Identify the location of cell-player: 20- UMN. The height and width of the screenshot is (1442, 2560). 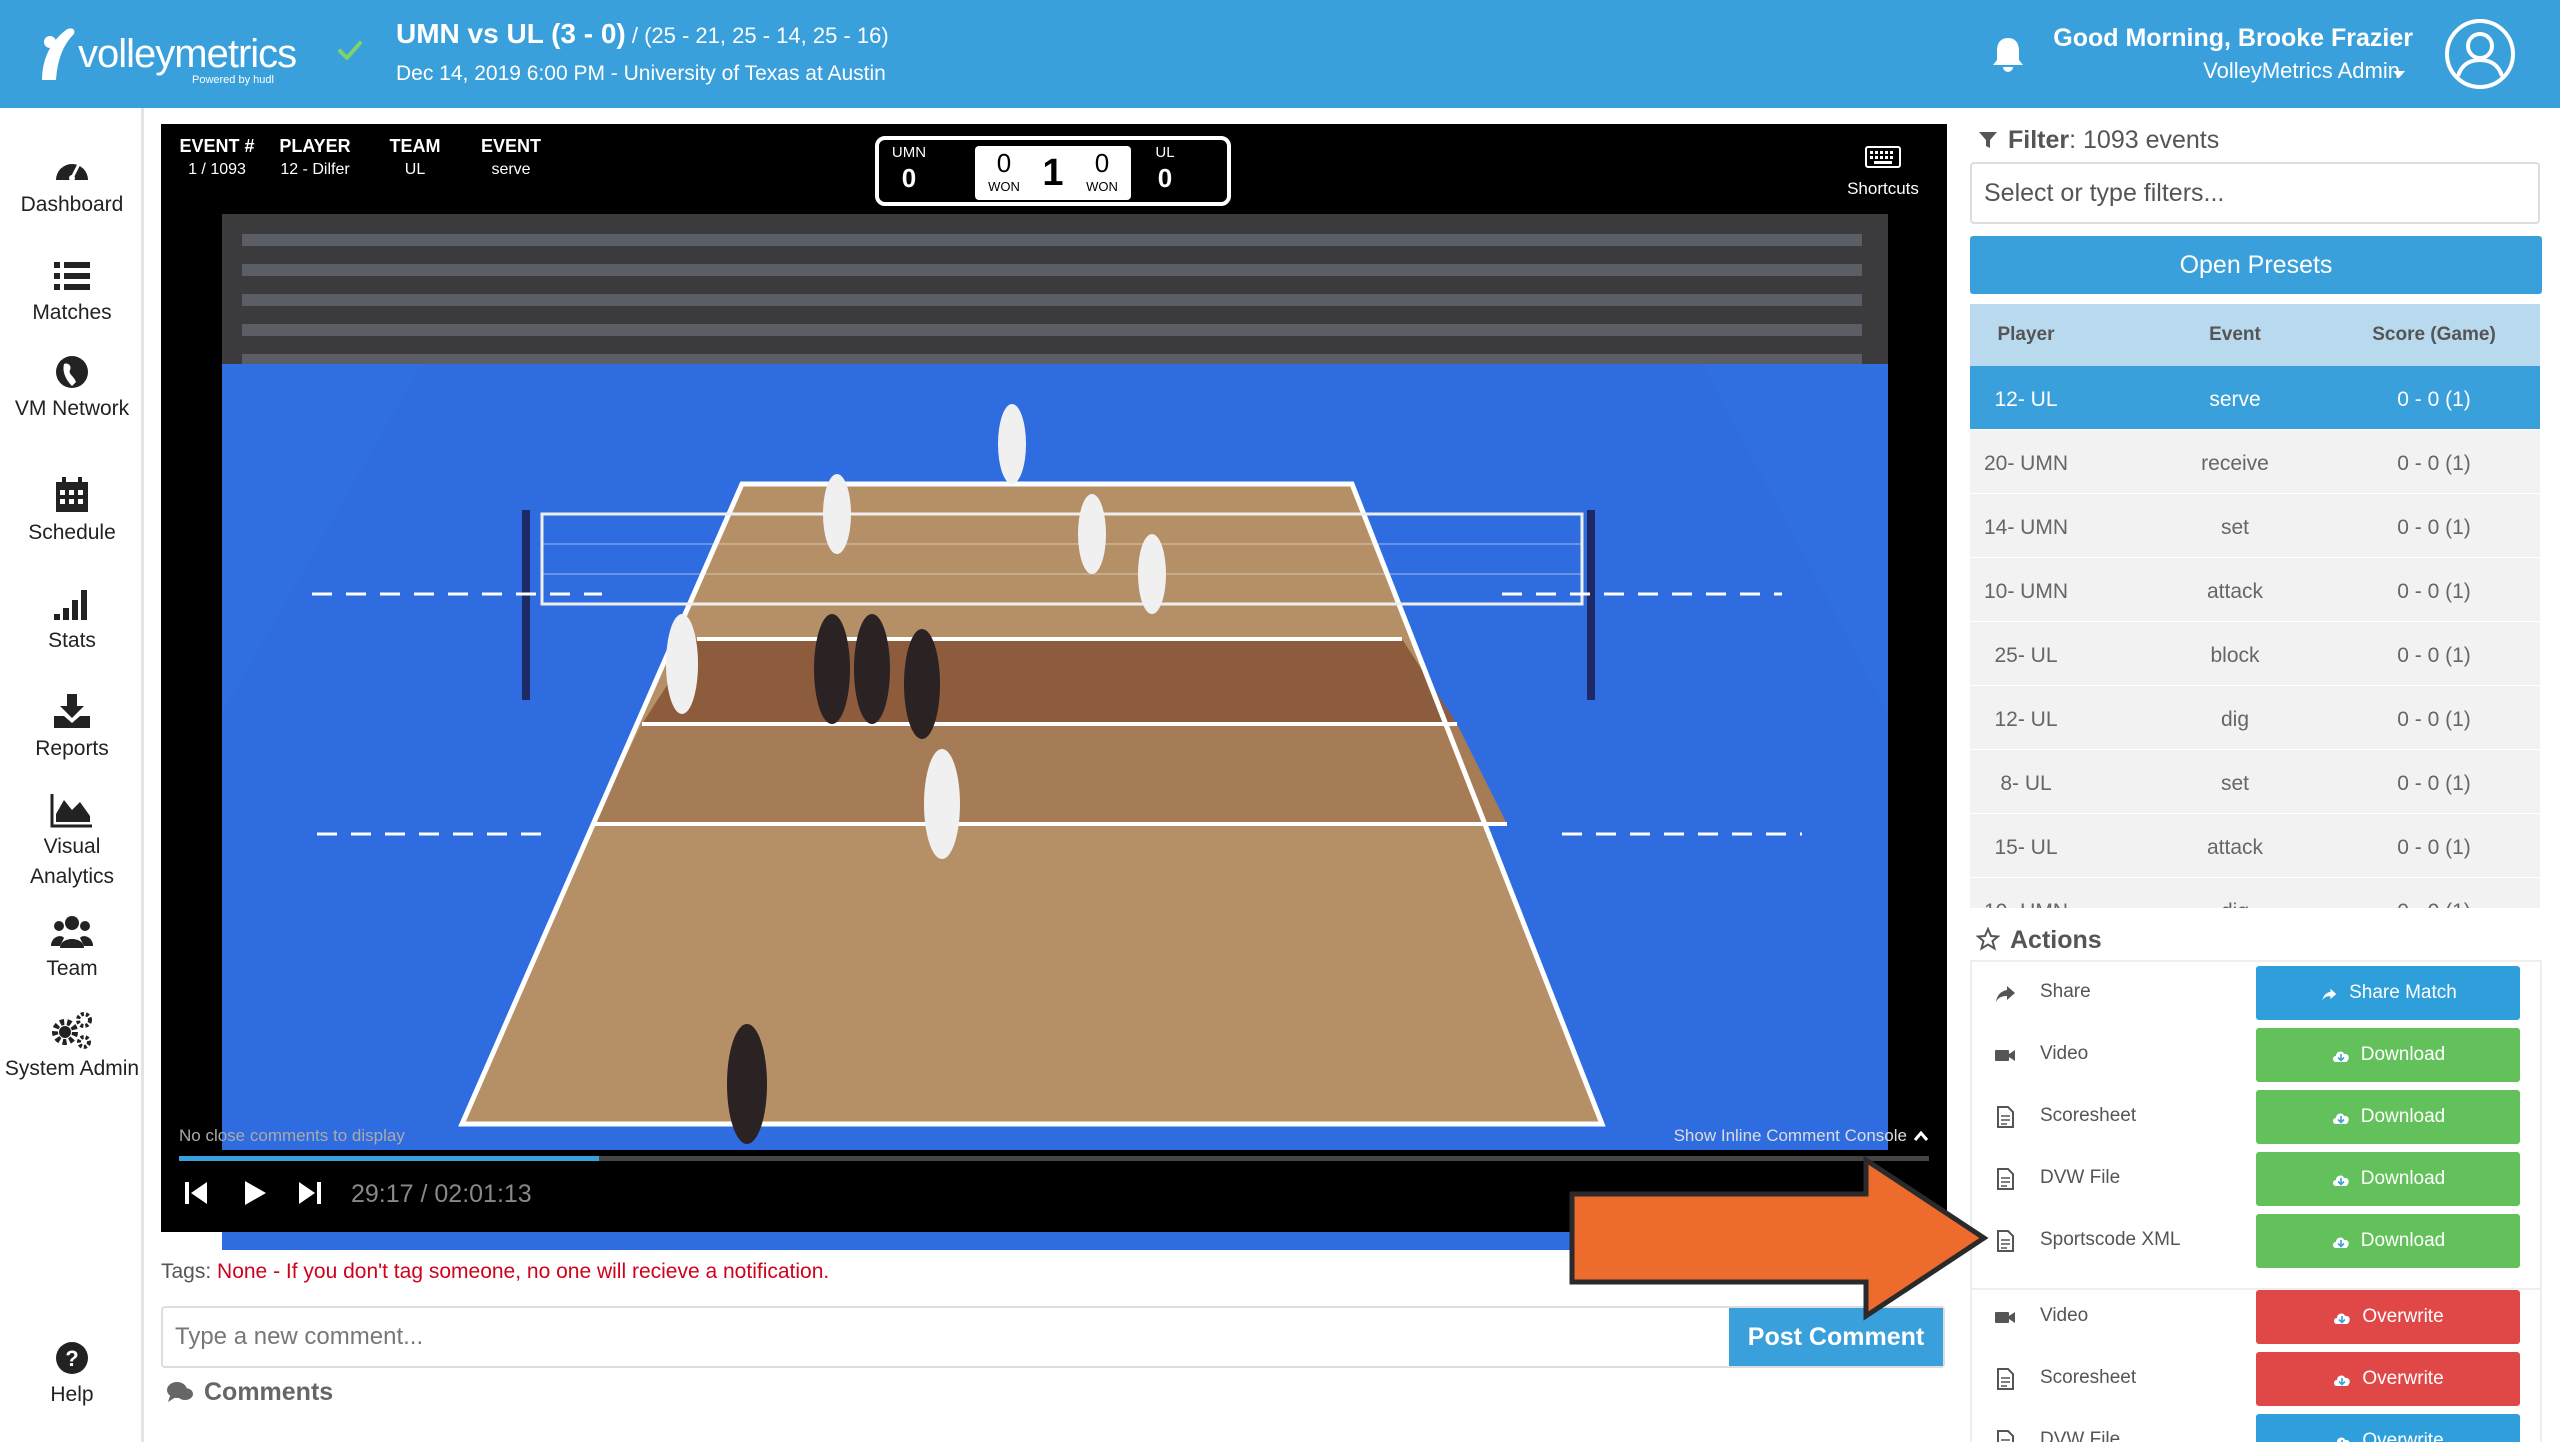
(2025, 463).